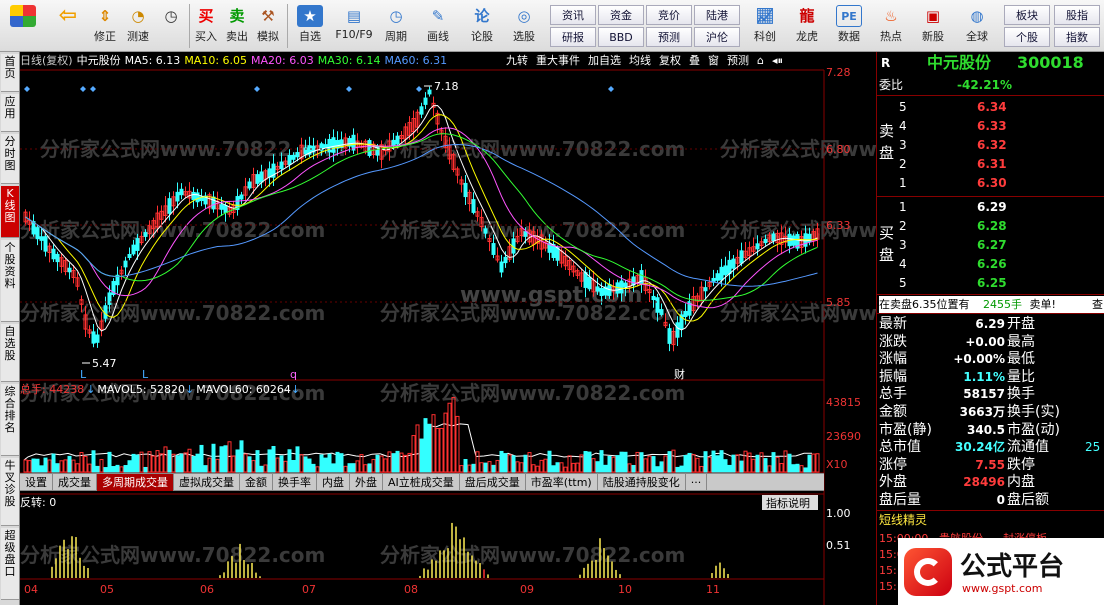 This screenshot has height=605, width=1104. I want to click on buy-button: 买 买入, so click(206, 26).